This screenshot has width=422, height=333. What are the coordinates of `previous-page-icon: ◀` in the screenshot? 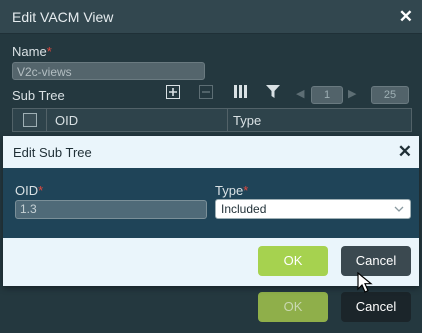 It's located at (300, 93).